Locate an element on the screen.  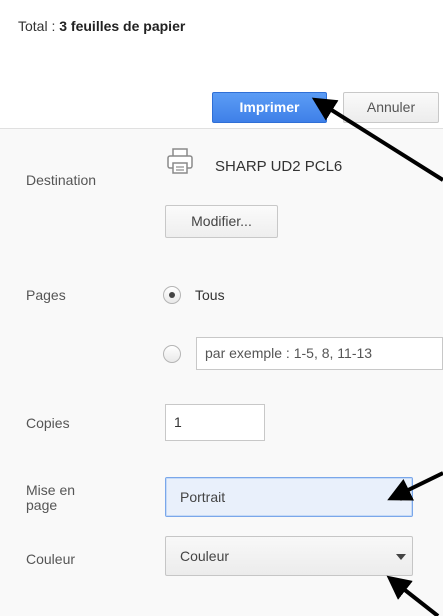
layout-select-value: Portrait is located at coordinates (203, 497).